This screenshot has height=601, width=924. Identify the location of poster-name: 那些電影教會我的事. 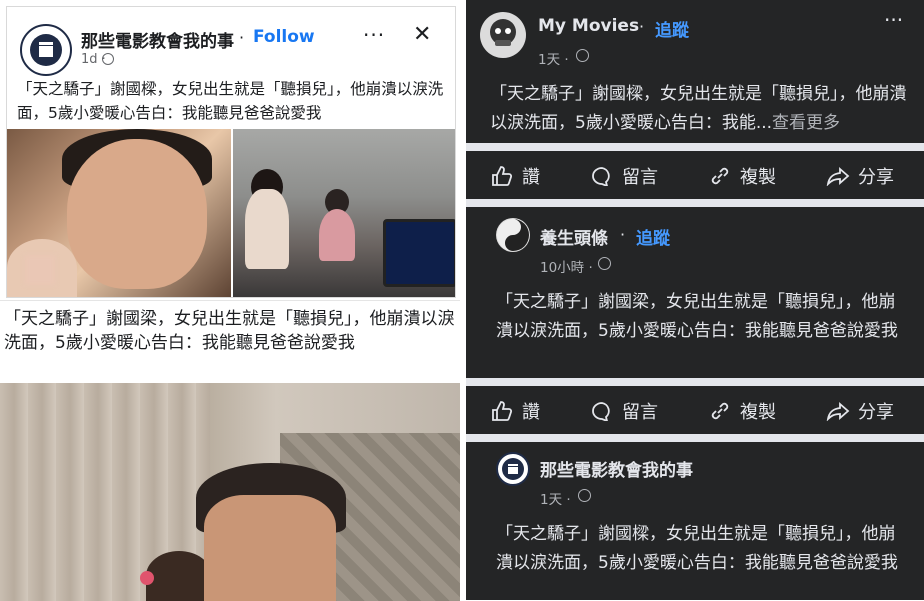
(616, 468).